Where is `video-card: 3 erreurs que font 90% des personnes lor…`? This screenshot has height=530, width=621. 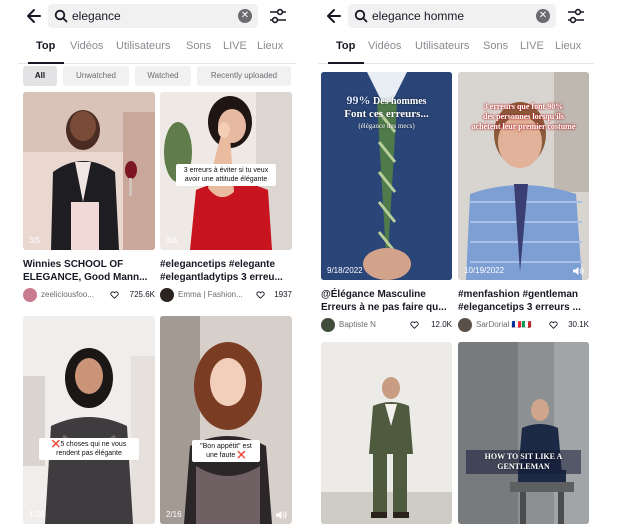 video-card: 3 erreurs que font 90% des personnes lor… is located at coordinates (523, 203).